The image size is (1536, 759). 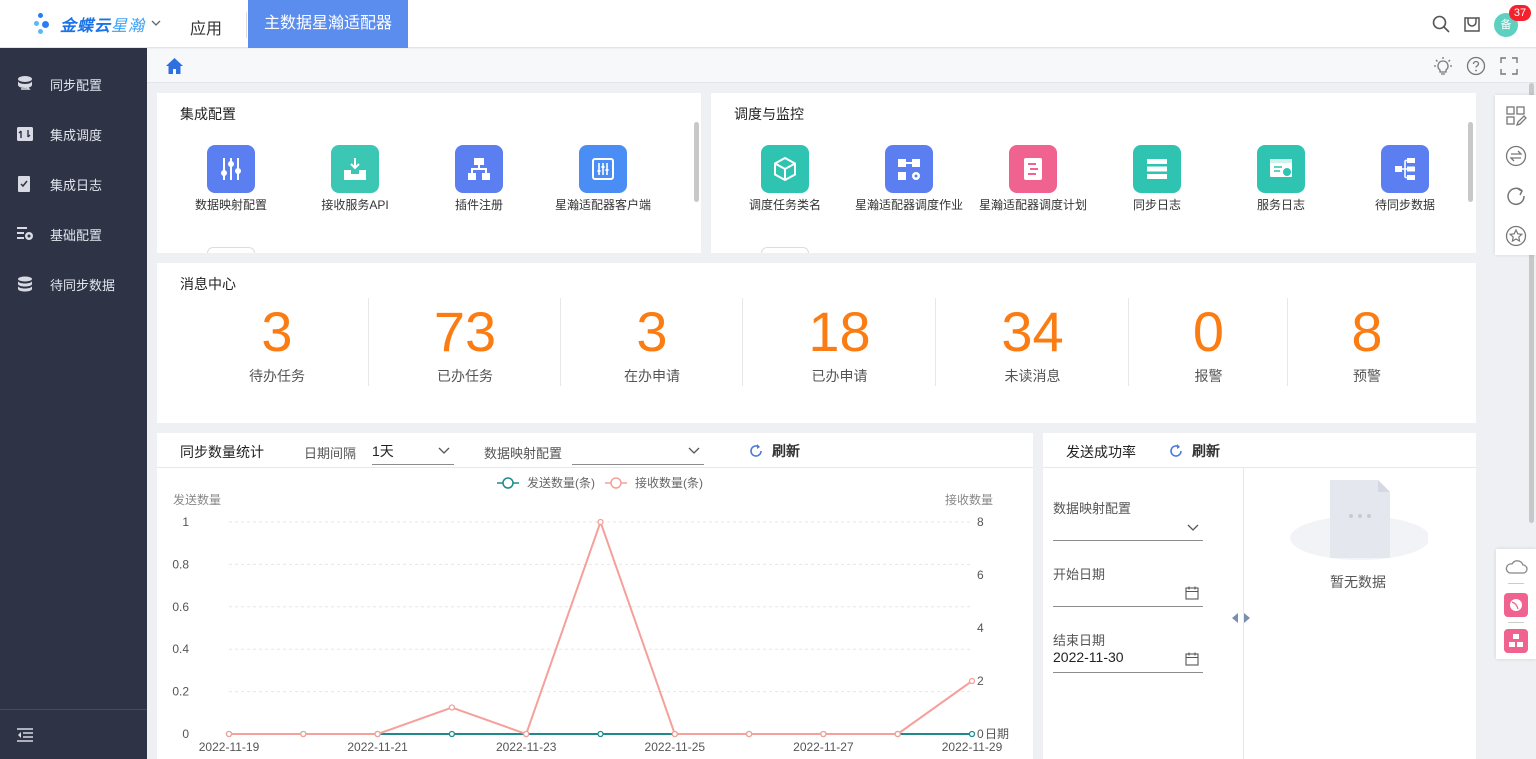 What do you see at coordinates (206, 27) in the screenshot?
I see `app-menu-link: 应用` at bounding box center [206, 27].